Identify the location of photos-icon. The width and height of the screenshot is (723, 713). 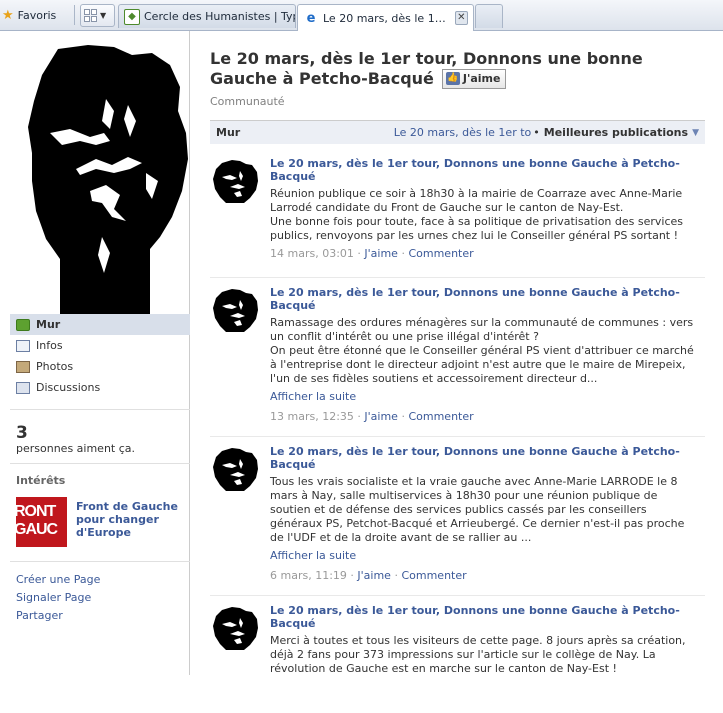
(23, 366).